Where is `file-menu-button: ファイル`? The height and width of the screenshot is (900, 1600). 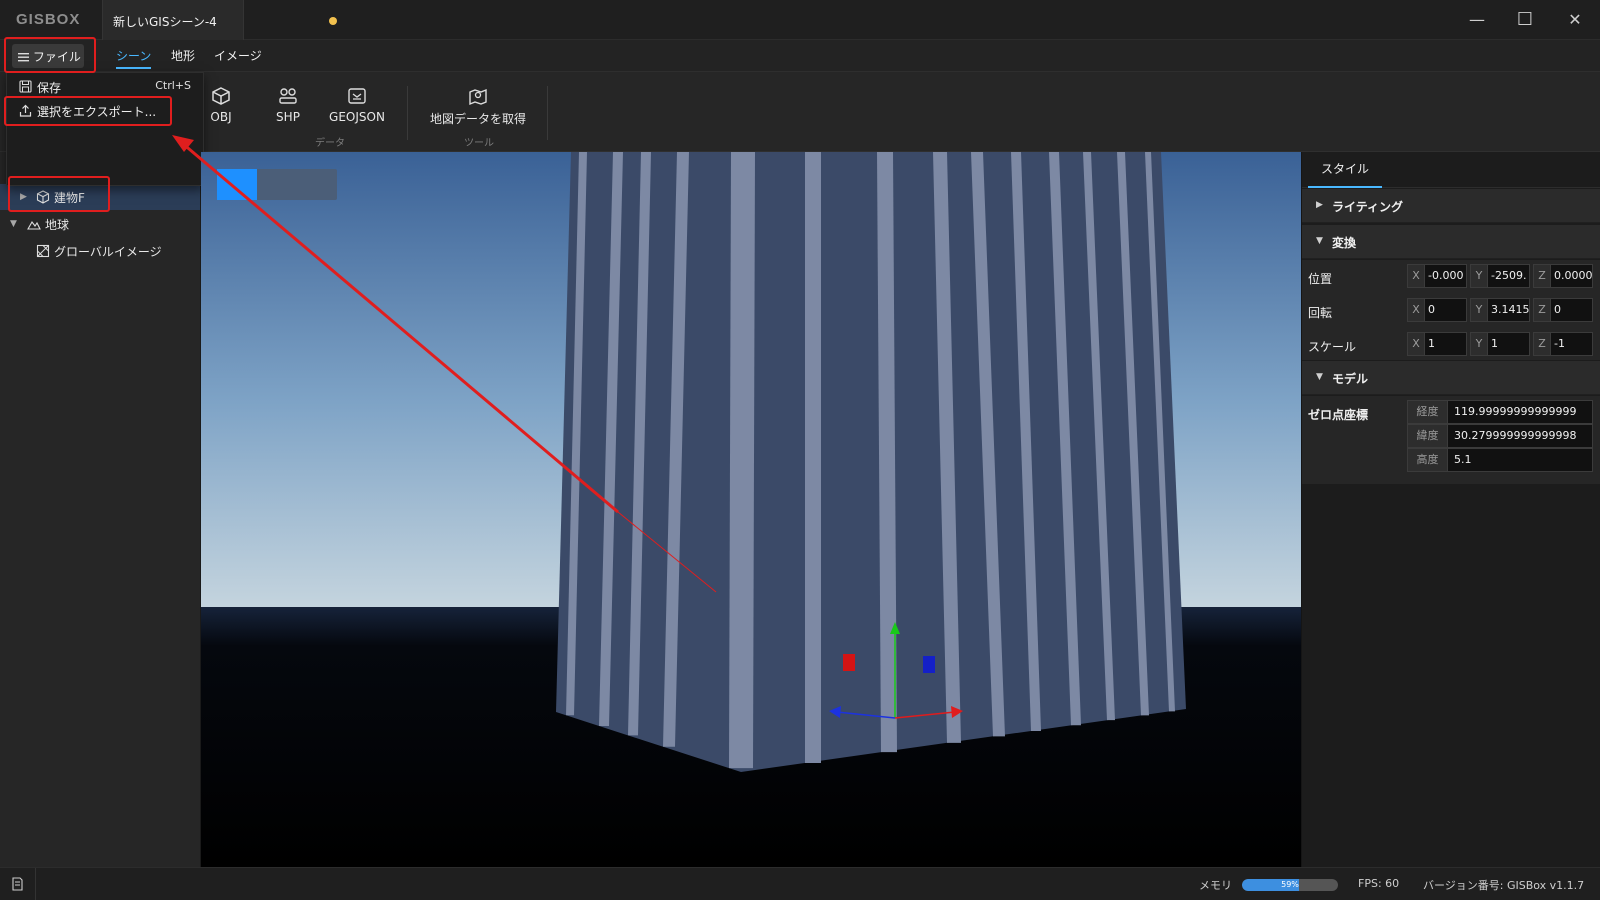 file-menu-button: ファイル is located at coordinates (48, 56).